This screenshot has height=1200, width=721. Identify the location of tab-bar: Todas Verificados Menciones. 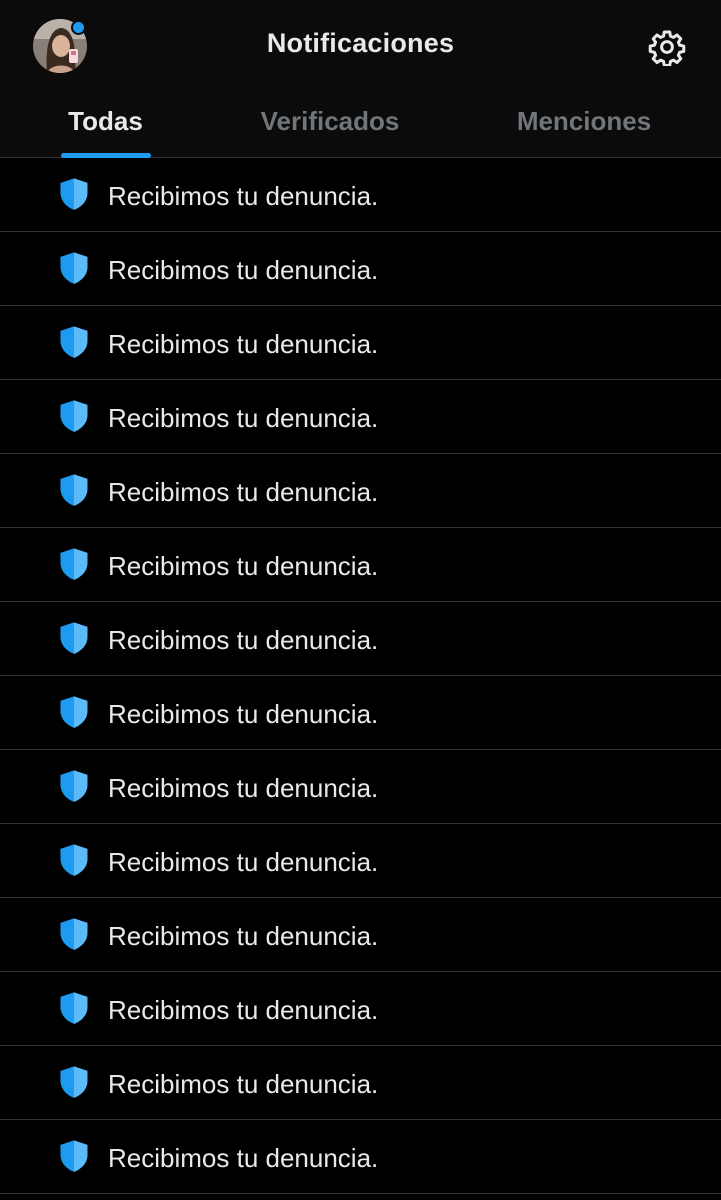
(360, 125).